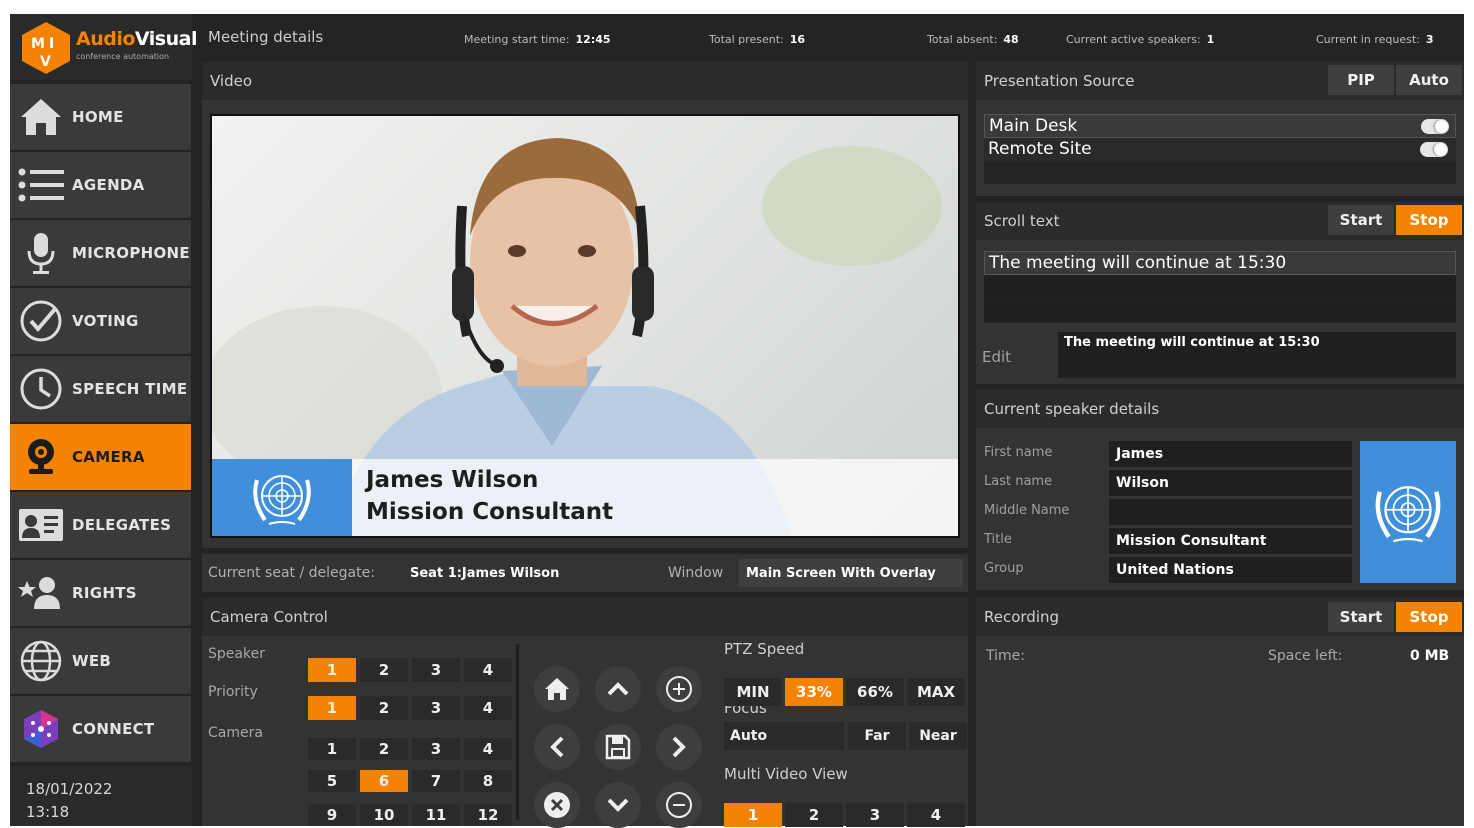 This screenshot has width=1474, height=828. I want to click on sidebar-item-label: VOTING, so click(105, 321).